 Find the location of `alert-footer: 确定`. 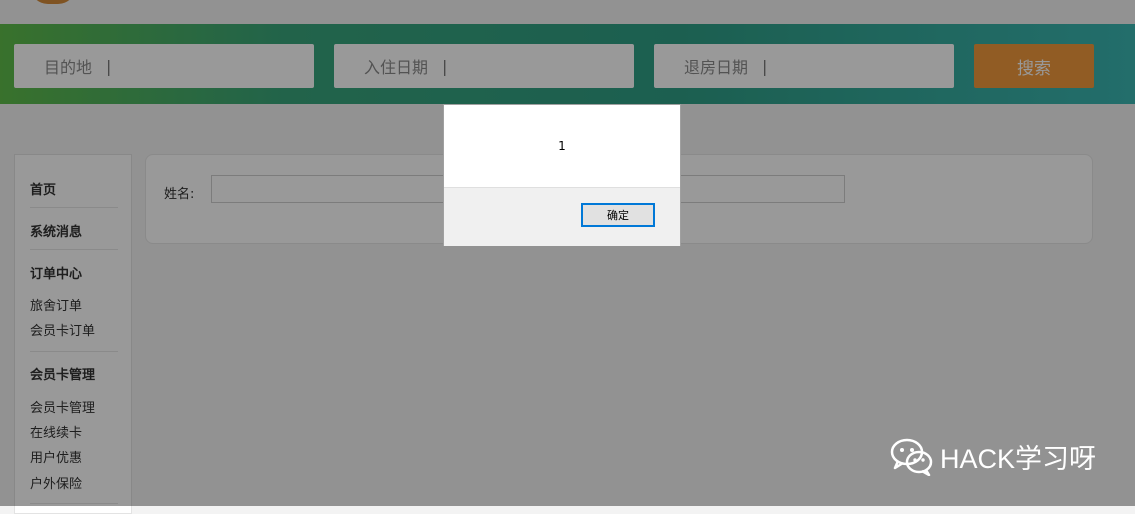

alert-footer: 确定 is located at coordinates (562, 216).